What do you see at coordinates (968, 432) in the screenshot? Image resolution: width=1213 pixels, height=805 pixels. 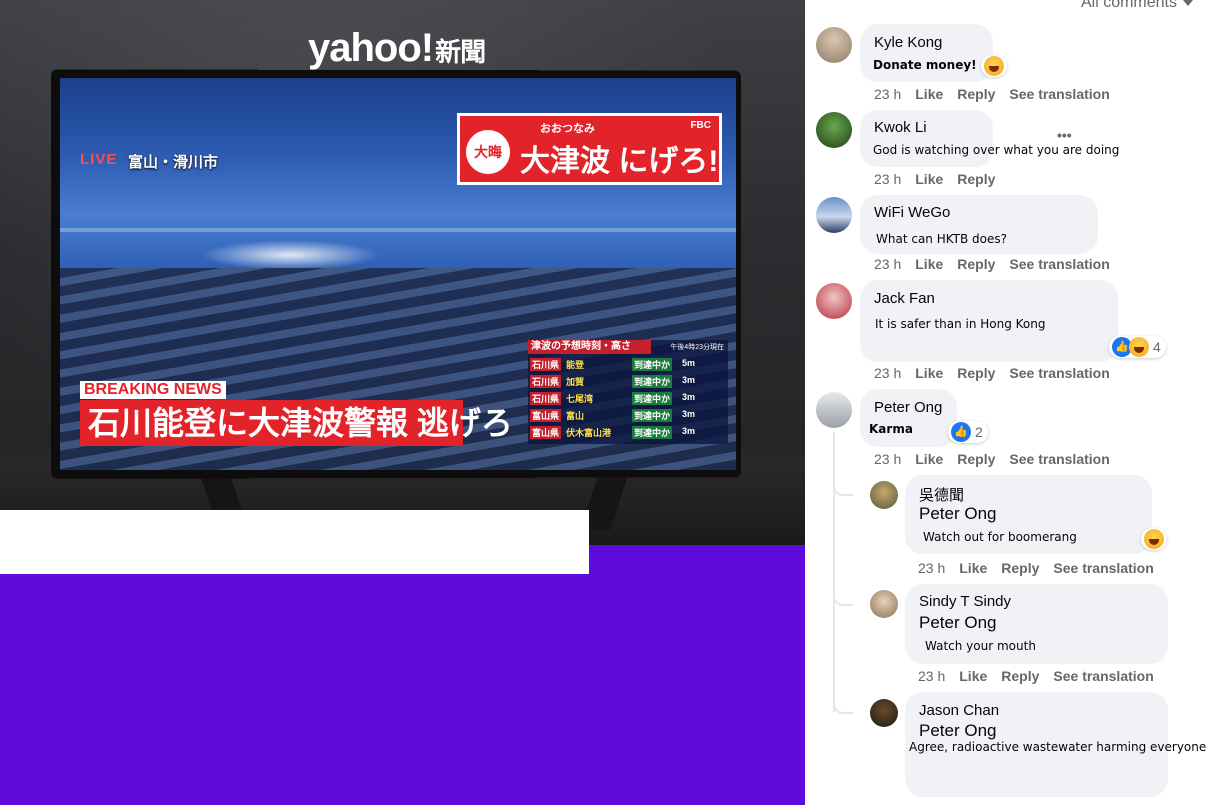 I see `reaction-summary: 👍 2` at bounding box center [968, 432].